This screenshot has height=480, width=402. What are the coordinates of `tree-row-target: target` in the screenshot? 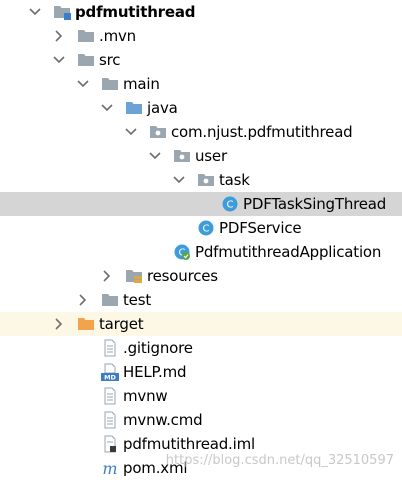 It's located at (201, 324).